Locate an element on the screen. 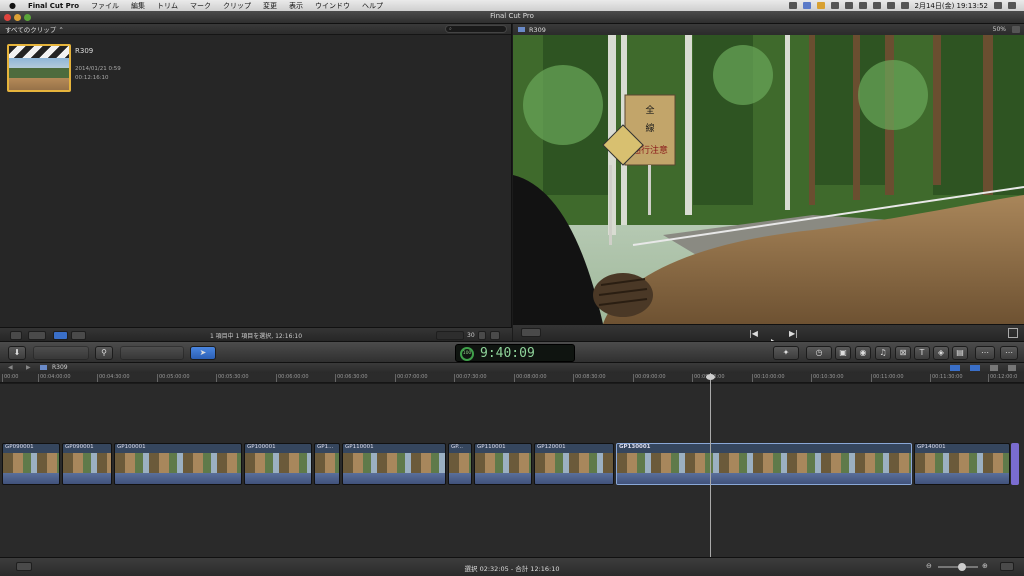  timeline-zoom-knob is located at coordinates (962, 567).